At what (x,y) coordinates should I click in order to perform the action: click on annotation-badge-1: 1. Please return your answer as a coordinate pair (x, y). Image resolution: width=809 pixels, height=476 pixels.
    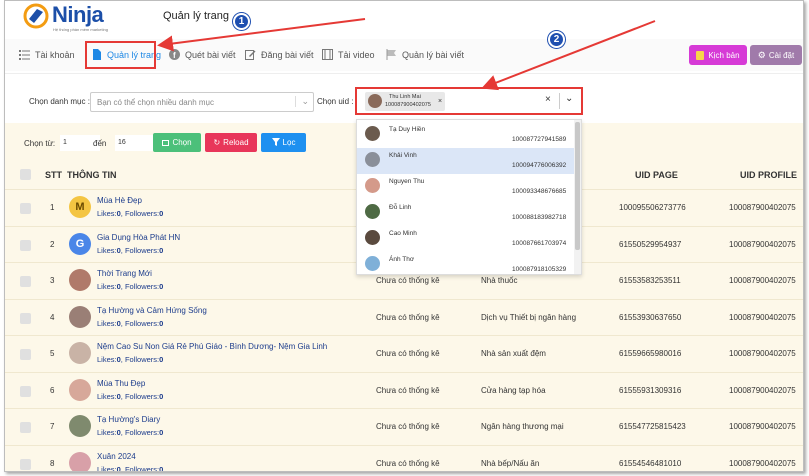
    Looking at the image, I should click on (241, 21).